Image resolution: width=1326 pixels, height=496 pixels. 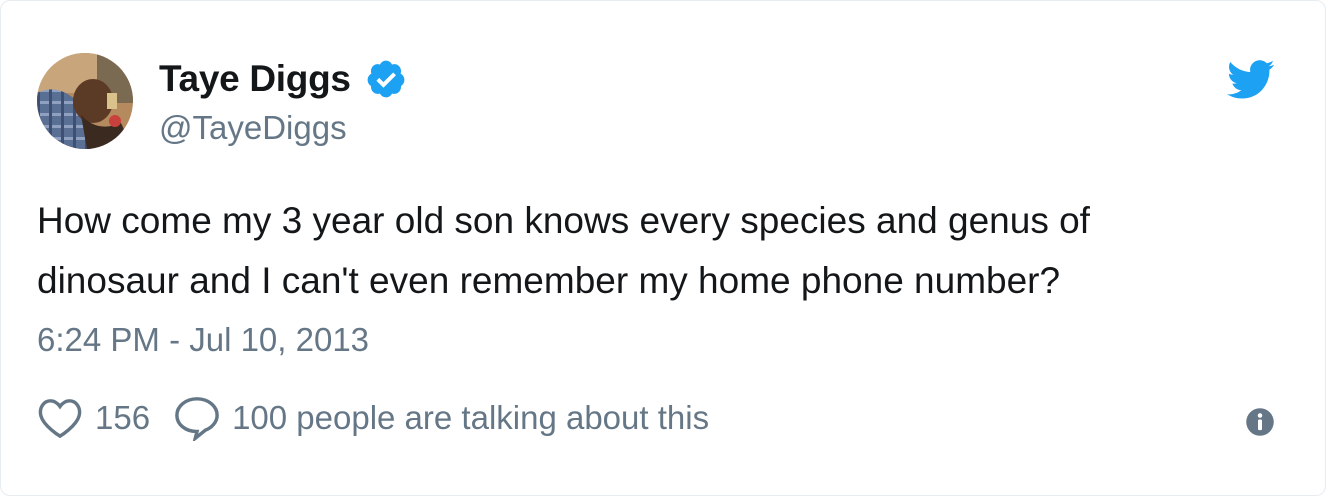 I want to click on speech-bubble-icon, so click(x=197, y=419).